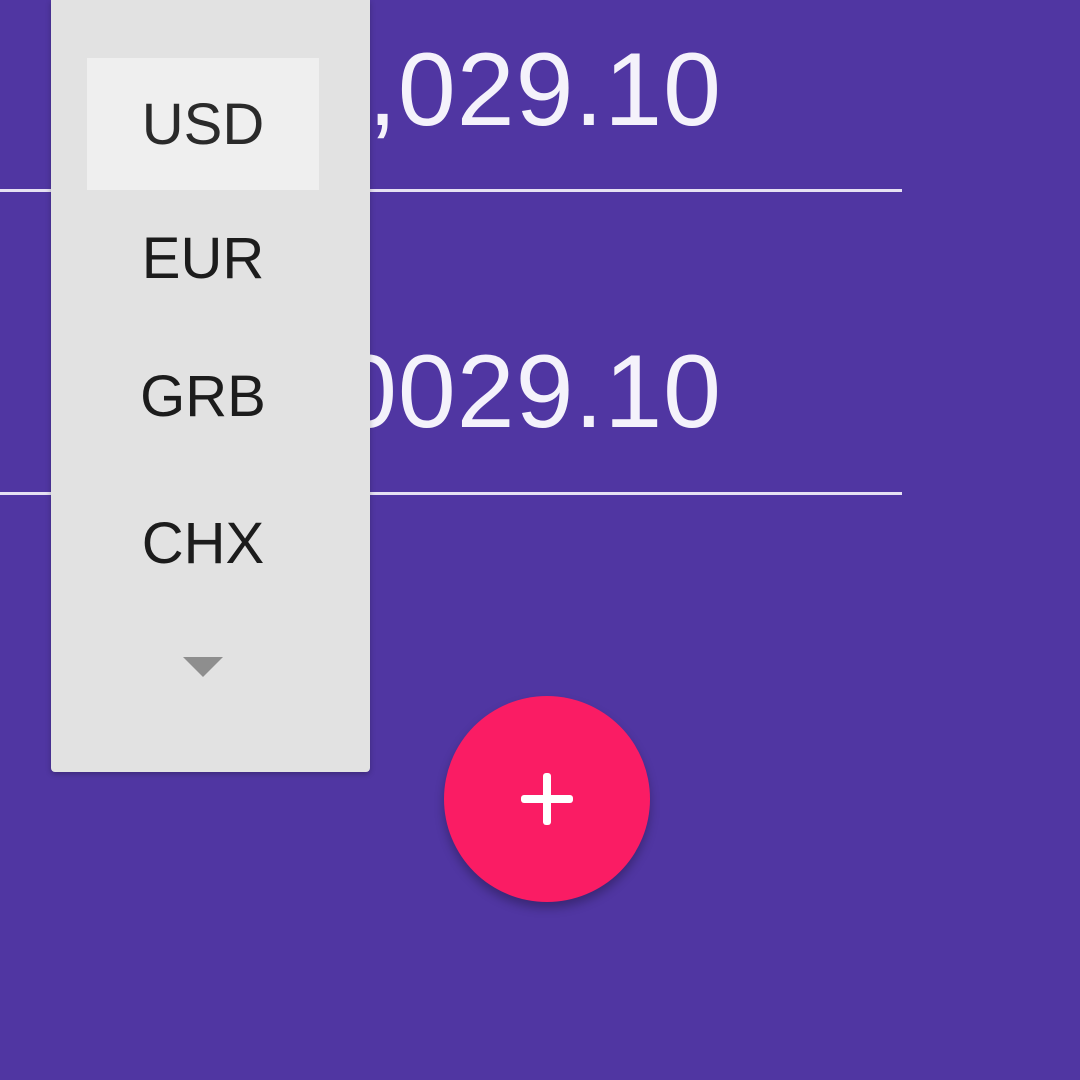 The image size is (1080, 1080). I want to click on plus-icon, so click(547, 799).